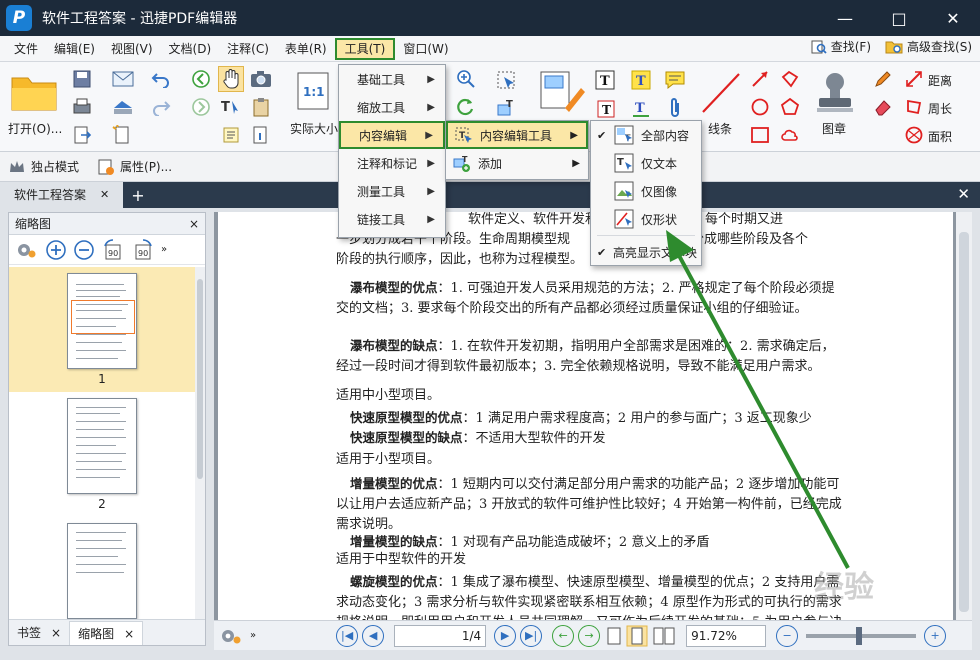  What do you see at coordinates (161, 79) in the screenshot?
I see `undo-button` at bounding box center [161, 79].